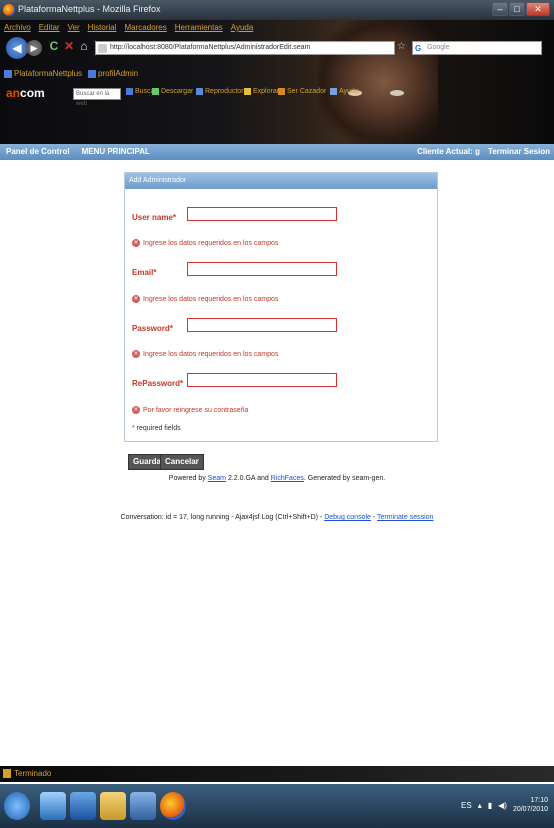 The image size is (554, 828). Describe the element at coordinates (182, 462) in the screenshot. I see `cancel-button: Cancelar` at that location.